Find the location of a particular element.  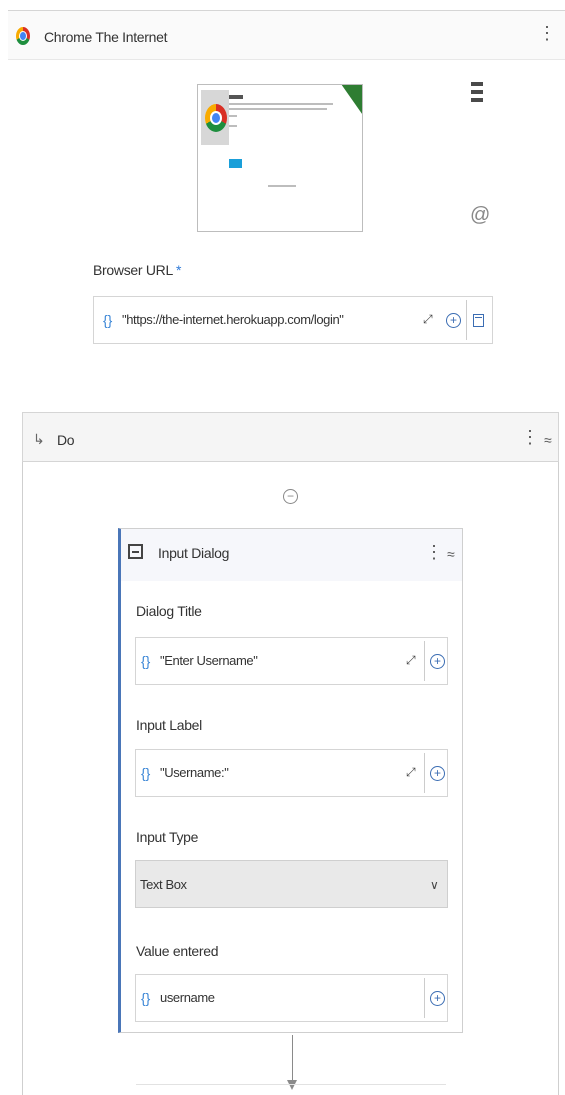

flow-connector is located at coordinates (292, 1059).